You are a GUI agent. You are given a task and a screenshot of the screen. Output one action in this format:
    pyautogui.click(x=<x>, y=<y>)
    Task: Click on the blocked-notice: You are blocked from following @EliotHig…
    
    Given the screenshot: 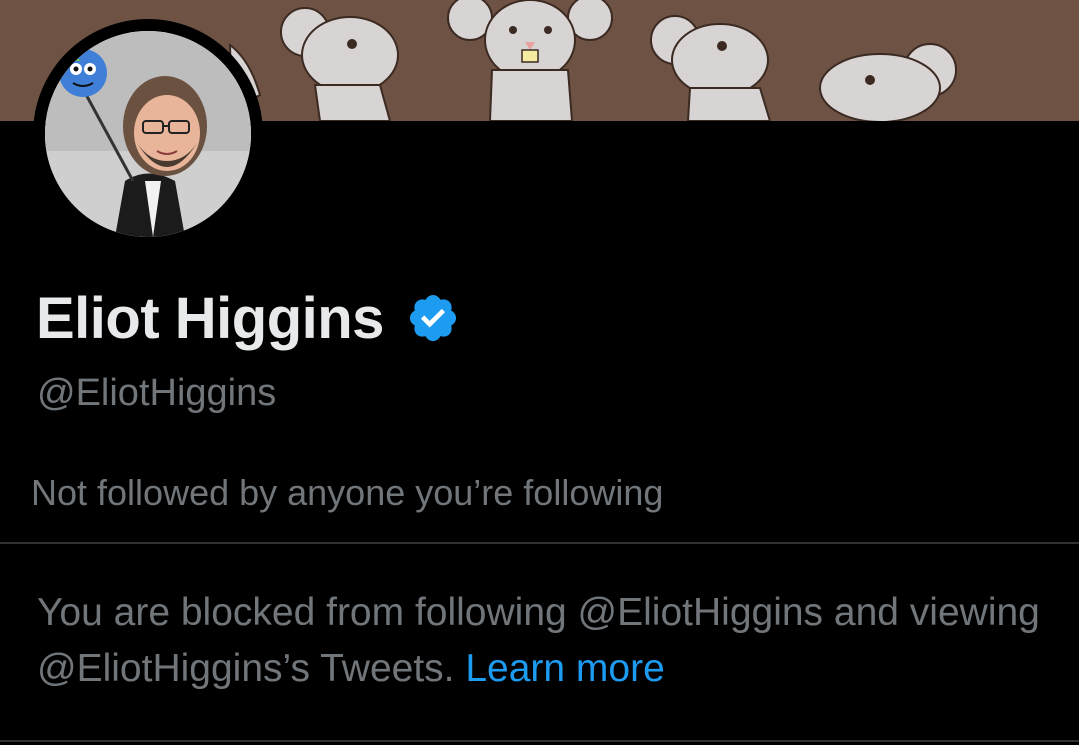 What is the action you would take?
    pyautogui.click(x=552, y=641)
    